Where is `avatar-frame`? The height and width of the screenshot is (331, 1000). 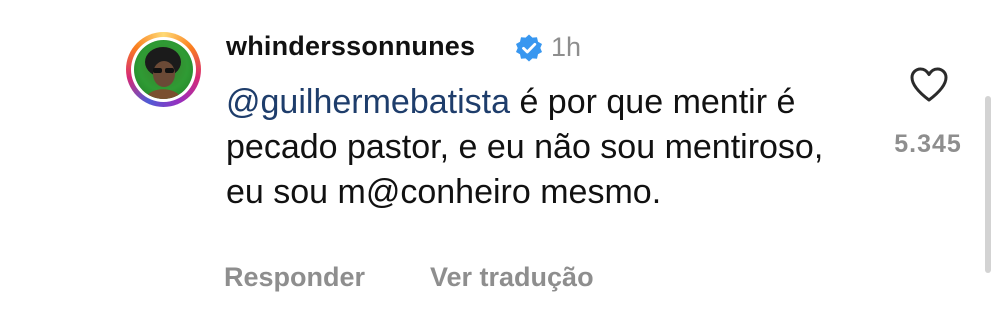 avatar-frame is located at coordinates (163, 69).